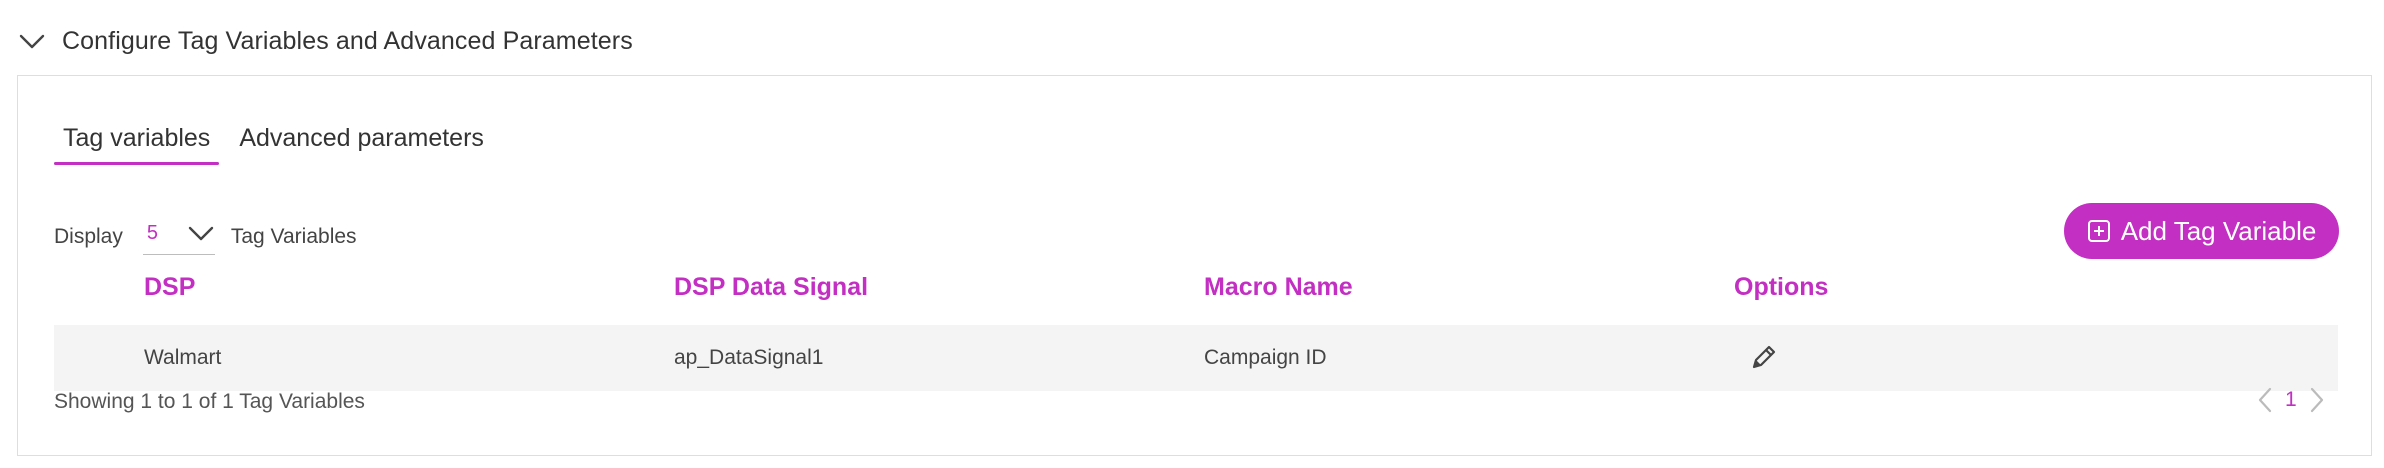 The width and height of the screenshot is (2384, 468). Describe the element at coordinates (152, 232) in the screenshot. I see `display-count-value: 5` at that location.